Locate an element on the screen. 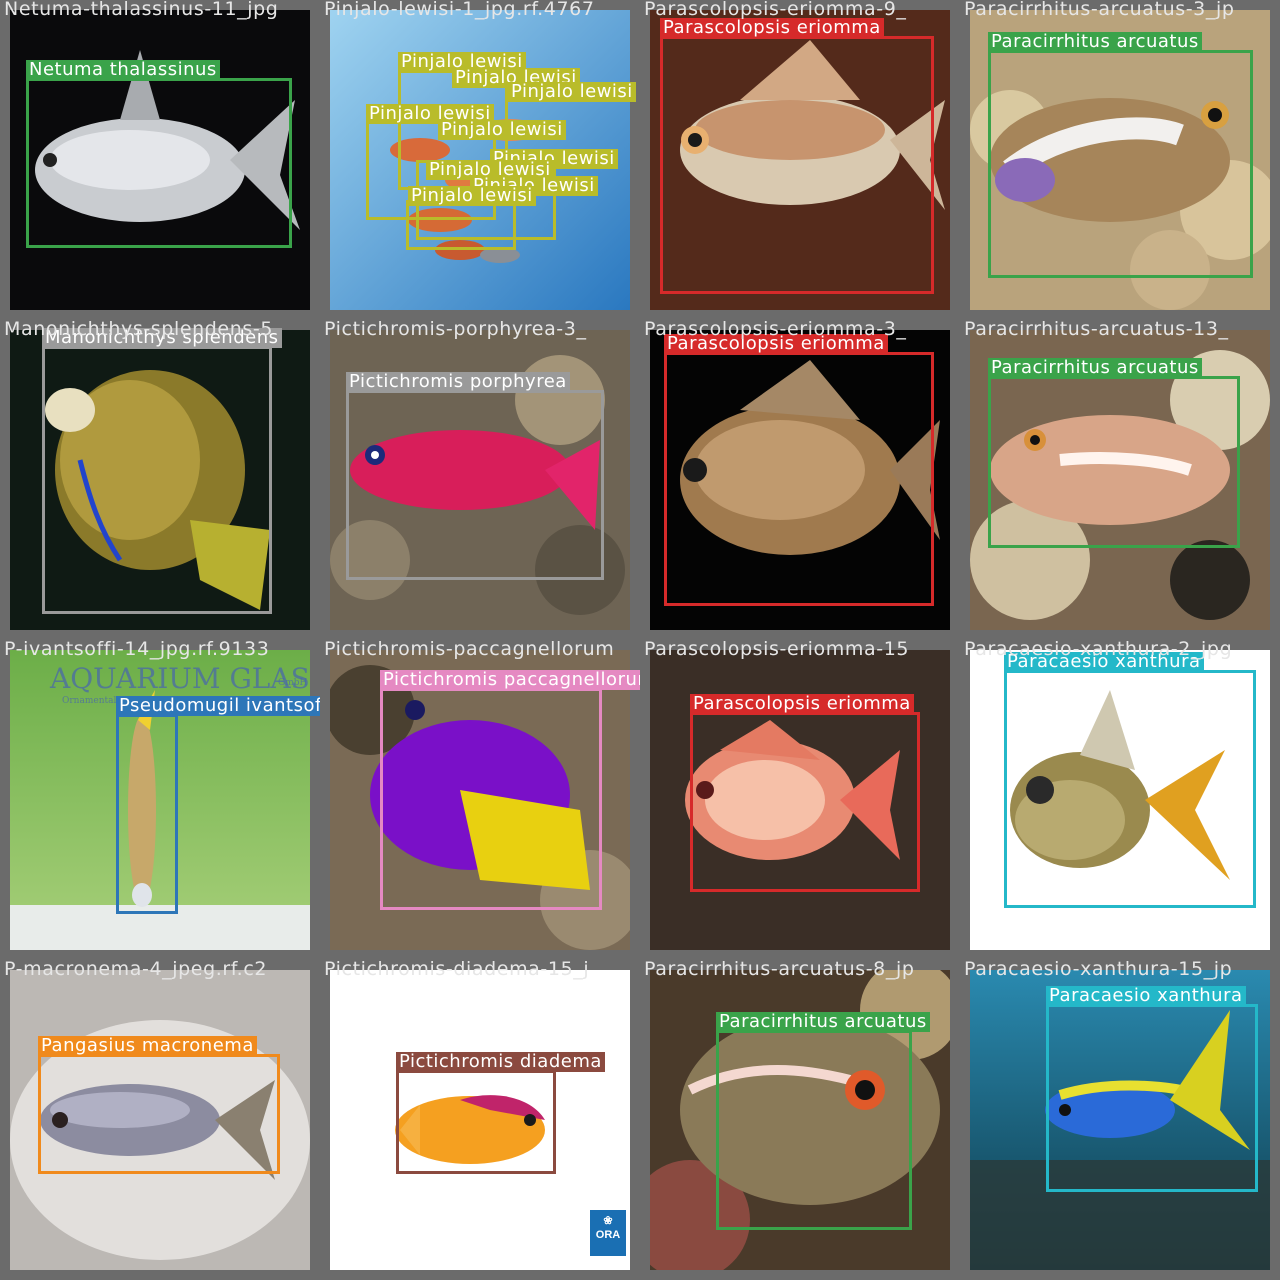 The height and width of the screenshot is (1280, 1280). filename: Paracirrhitus-arcuatus-13_ is located at coordinates (1096, 330).